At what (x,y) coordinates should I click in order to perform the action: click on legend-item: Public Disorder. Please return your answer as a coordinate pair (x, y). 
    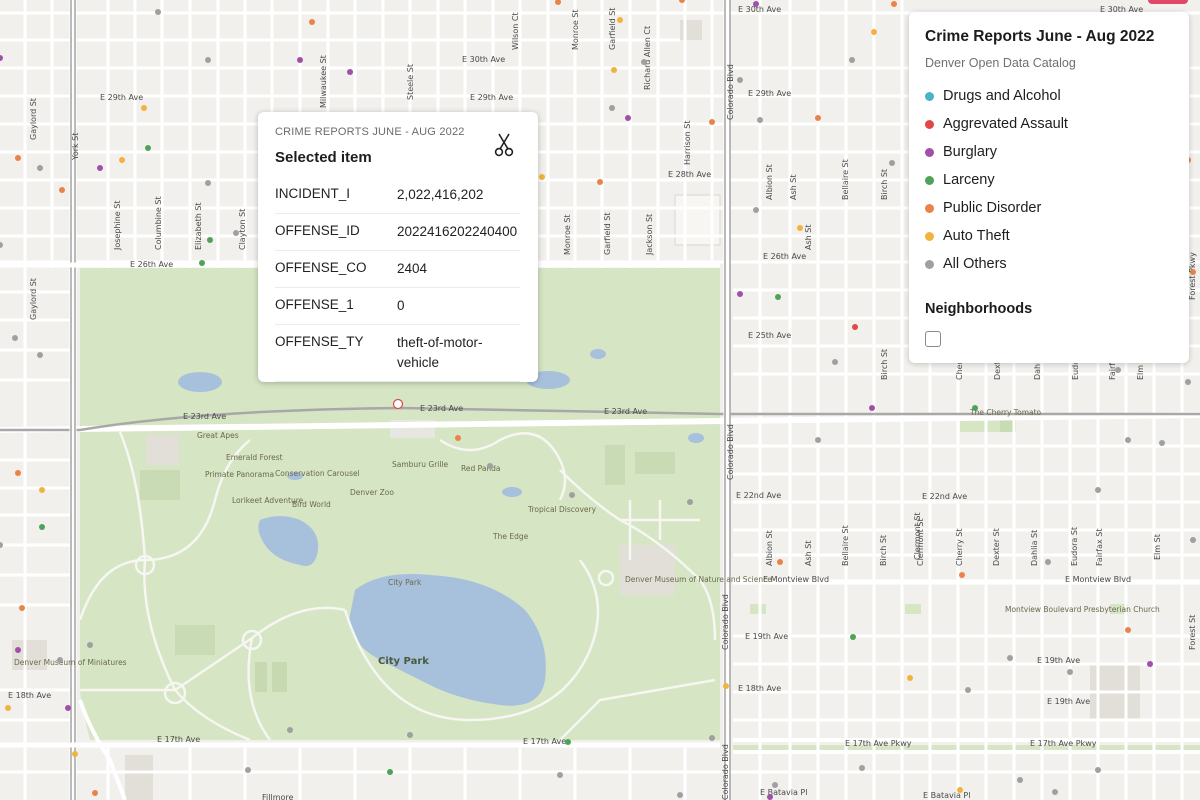
    Looking at the image, I should click on (996, 208).